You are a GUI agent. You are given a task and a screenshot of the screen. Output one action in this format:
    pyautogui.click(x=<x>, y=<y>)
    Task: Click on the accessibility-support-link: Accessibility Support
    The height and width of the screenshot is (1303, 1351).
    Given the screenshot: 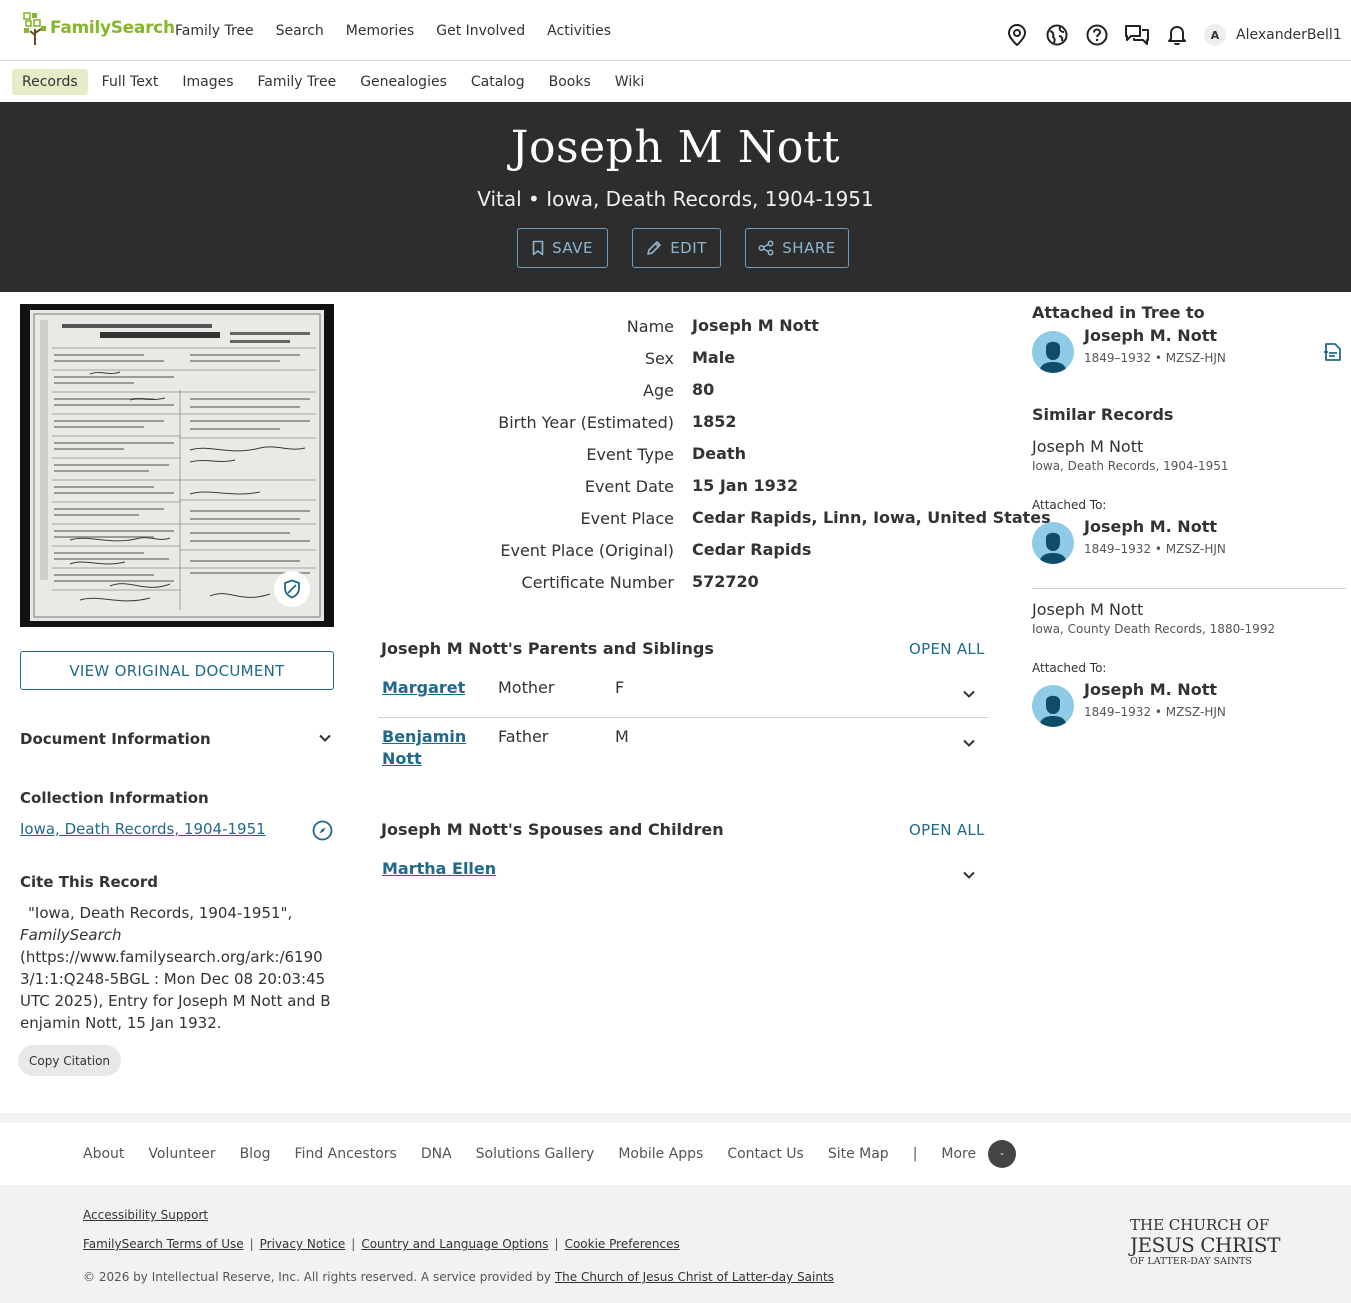 What is the action you would take?
    pyautogui.click(x=145, y=1215)
    